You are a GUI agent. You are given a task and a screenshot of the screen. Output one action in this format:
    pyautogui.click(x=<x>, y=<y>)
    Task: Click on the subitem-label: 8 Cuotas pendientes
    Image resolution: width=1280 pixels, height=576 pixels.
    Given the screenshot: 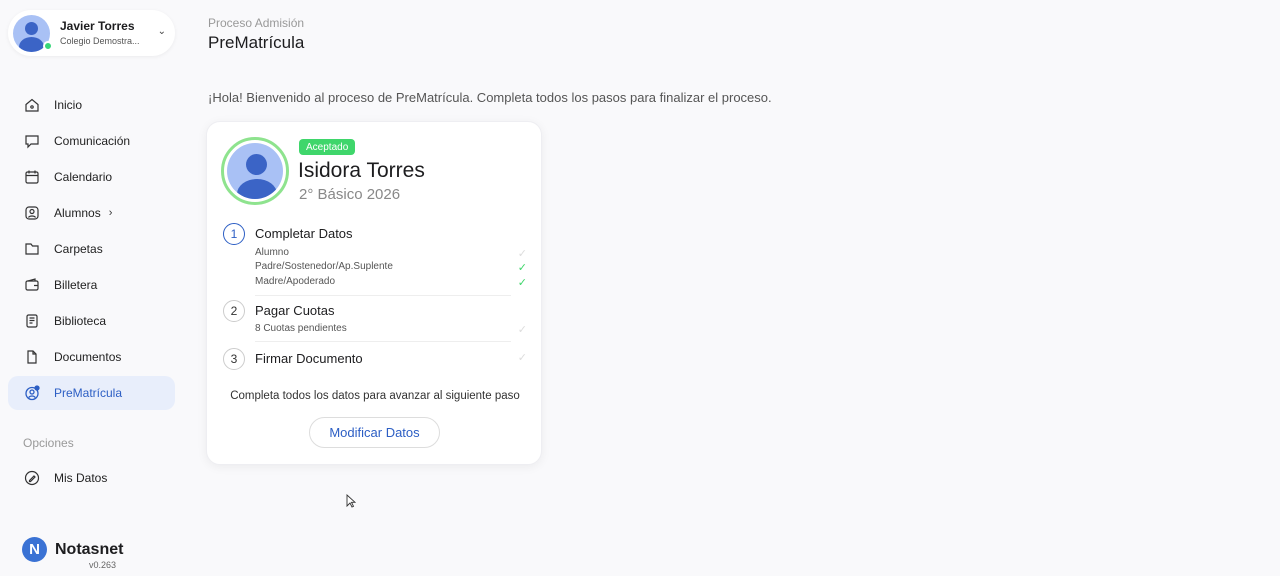 What is the action you would take?
    pyautogui.click(x=301, y=328)
    